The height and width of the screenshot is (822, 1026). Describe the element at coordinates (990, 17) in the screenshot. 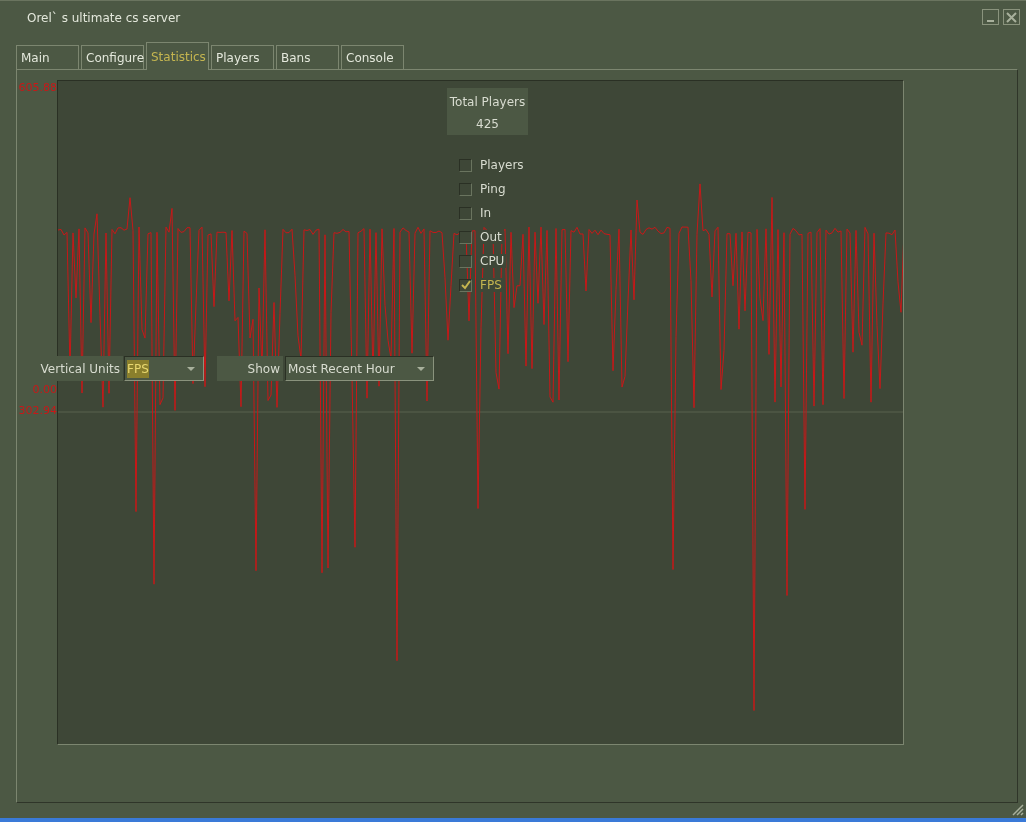

I see `minimize-button` at that location.